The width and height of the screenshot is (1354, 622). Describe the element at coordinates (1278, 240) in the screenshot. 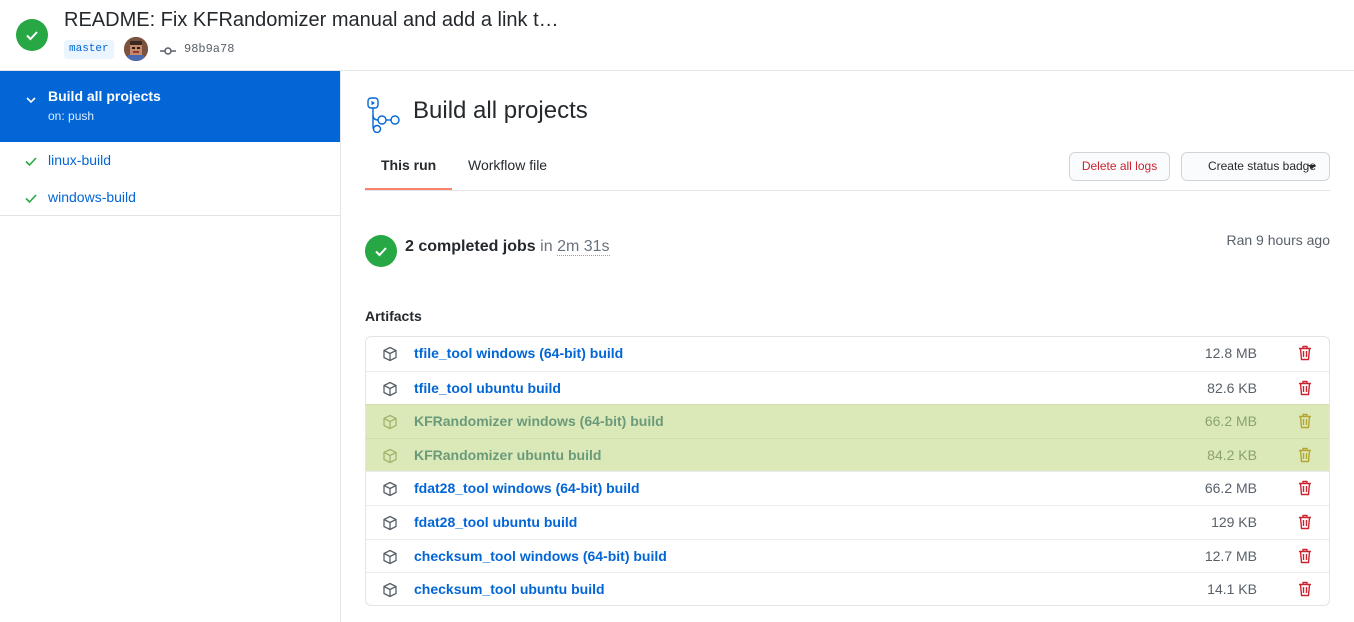

I see `run-timestamp: Ran 9 hours ago` at that location.